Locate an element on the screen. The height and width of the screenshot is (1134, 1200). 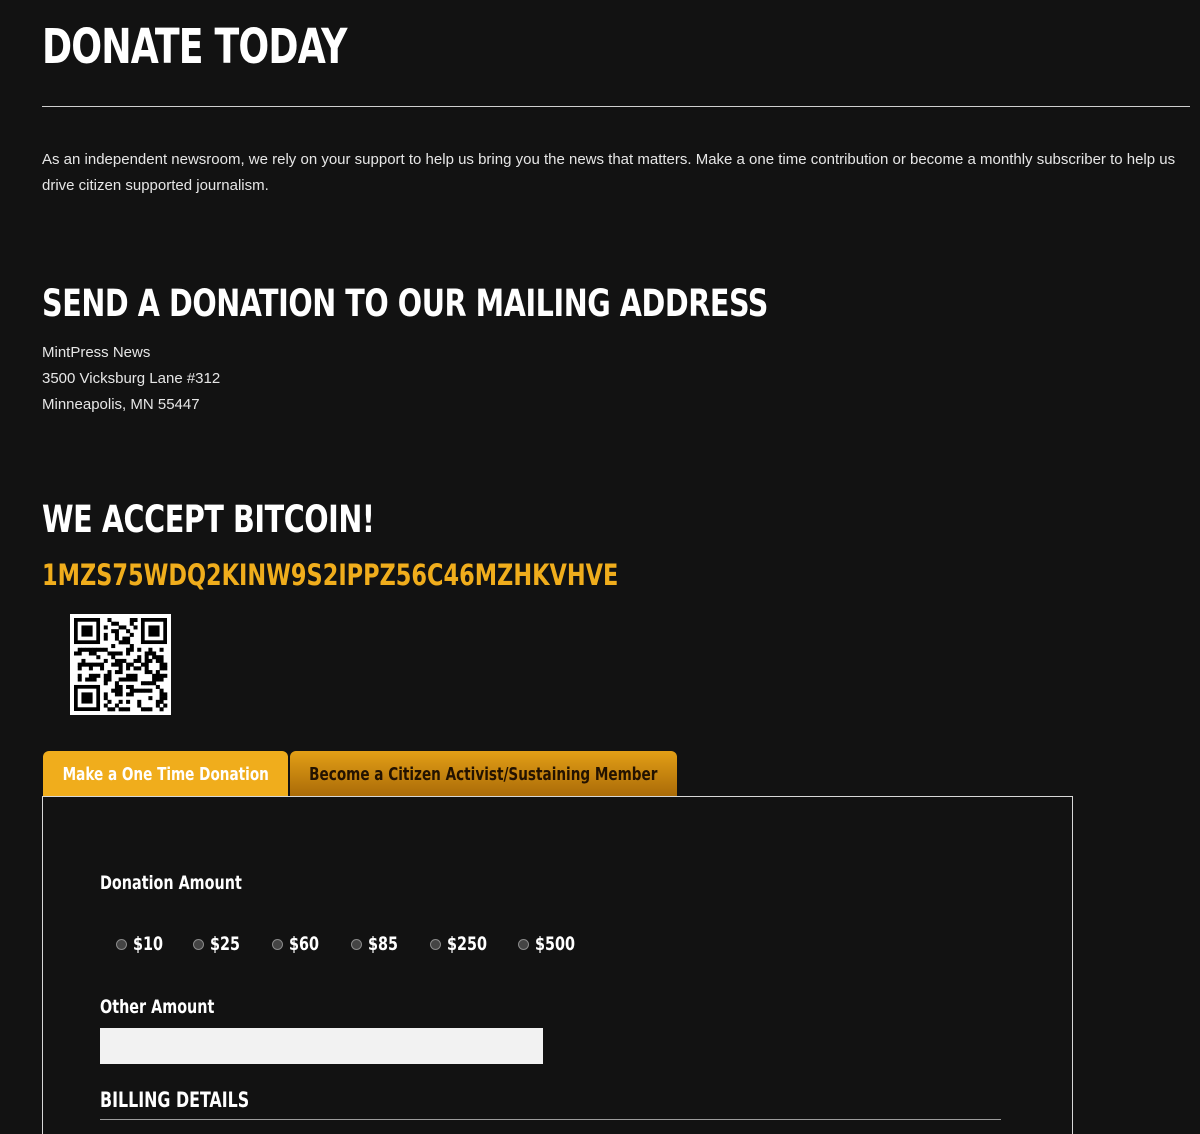
title-divider is located at coordinates (616, 106).